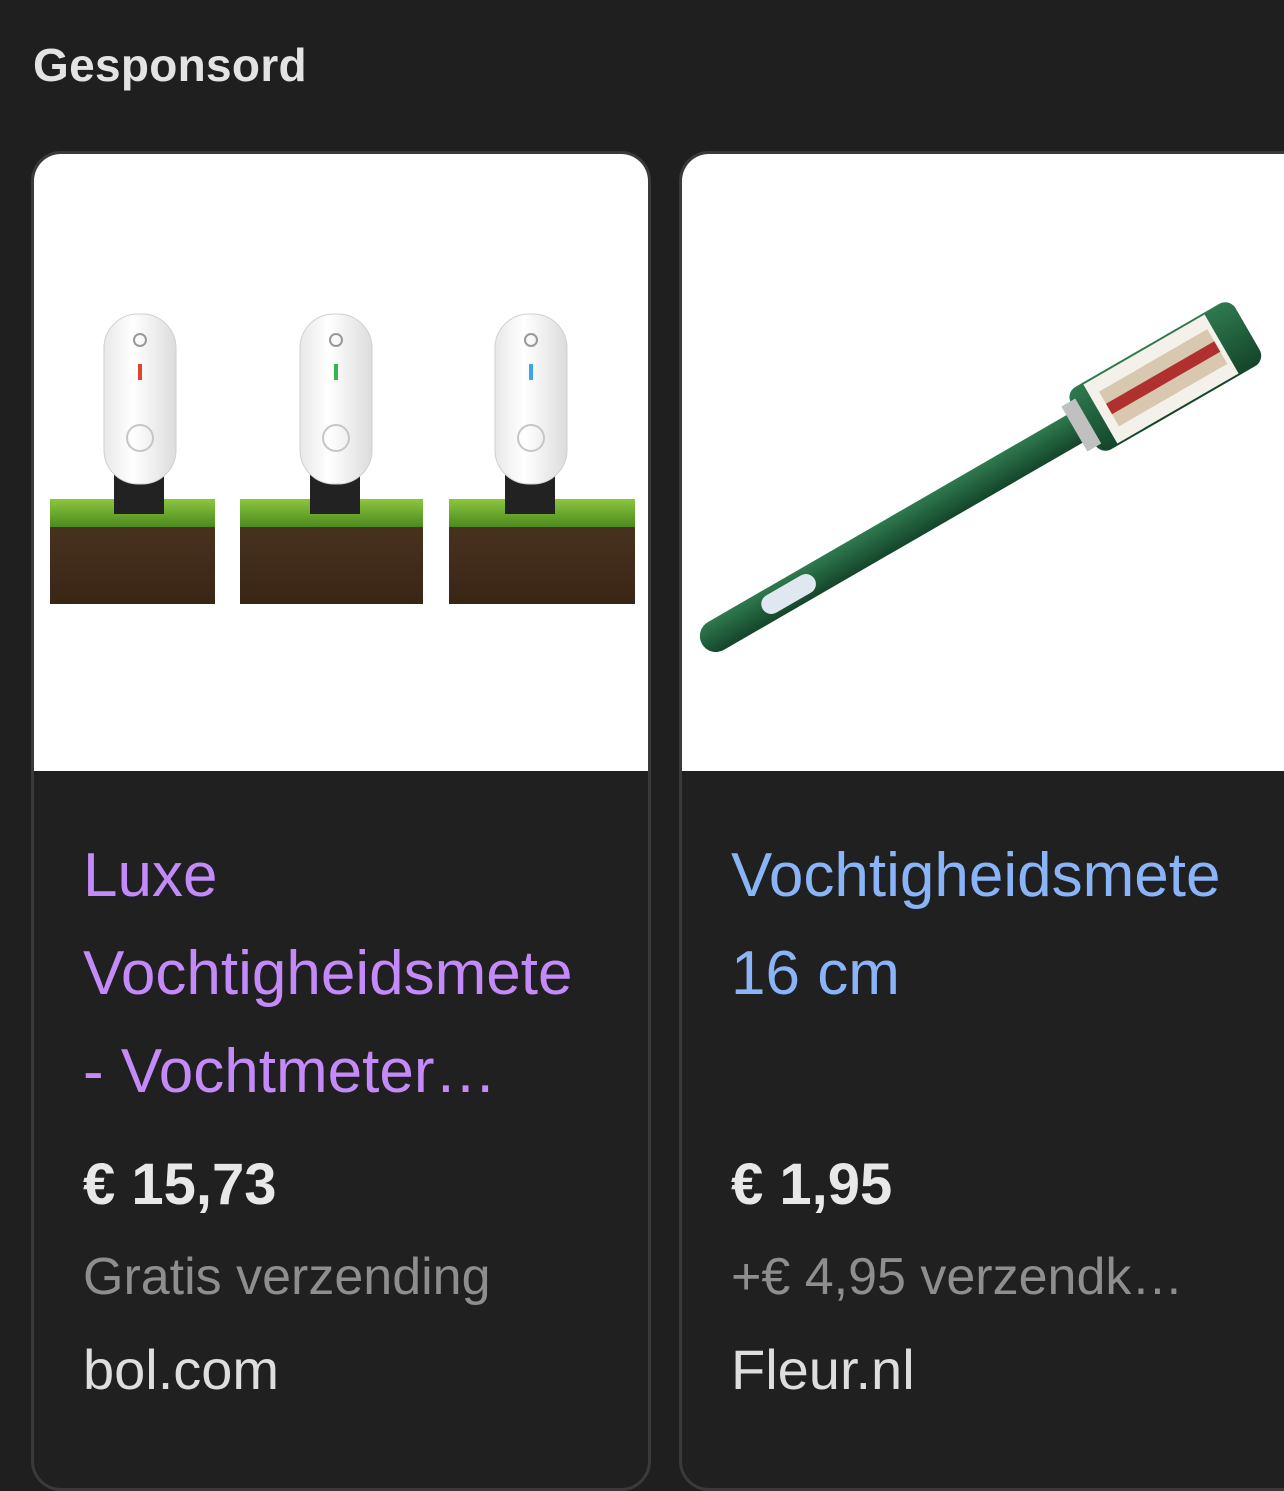 This screenshot has width=1284, height=1491. I want to click on product-seller-1: bol.com, so click(181, 1369).